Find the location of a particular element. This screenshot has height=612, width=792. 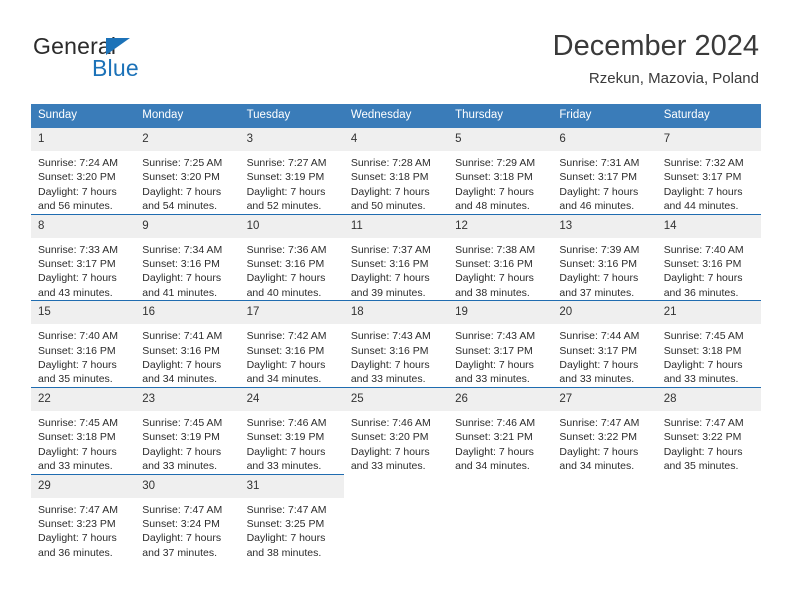

weekday-header-monday: Monday is located at coordinates (187, 116).